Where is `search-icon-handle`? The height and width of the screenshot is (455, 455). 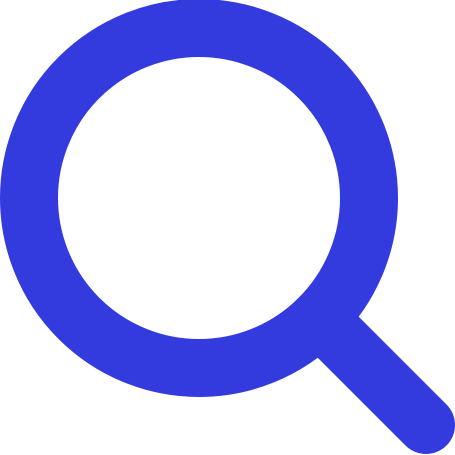
search-icon-handle is located at coordinates (382, 381).